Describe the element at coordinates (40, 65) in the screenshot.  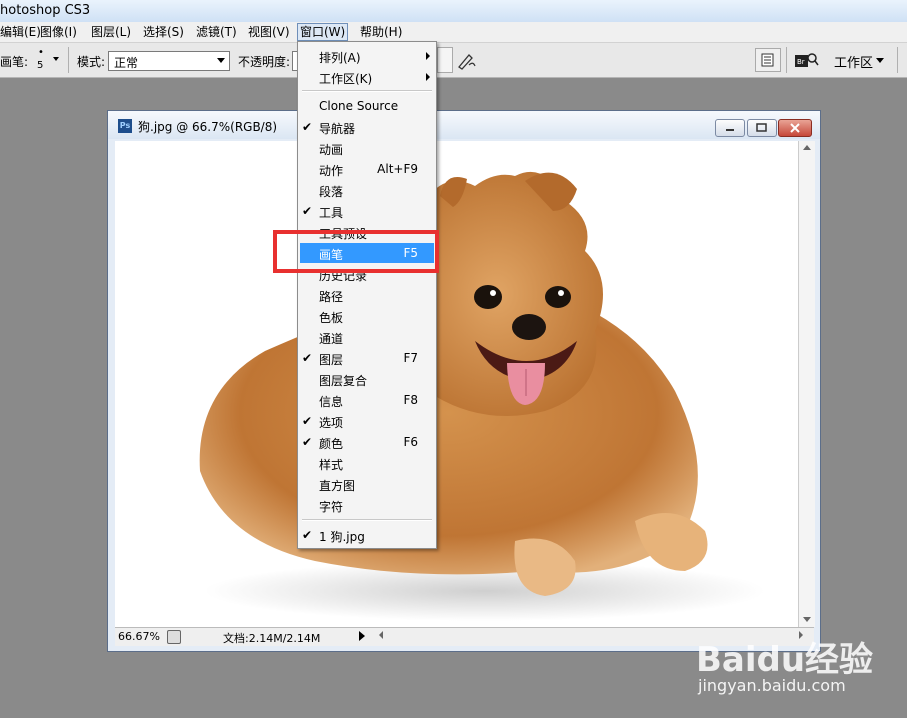
I see `brush-size: 5` at that location.